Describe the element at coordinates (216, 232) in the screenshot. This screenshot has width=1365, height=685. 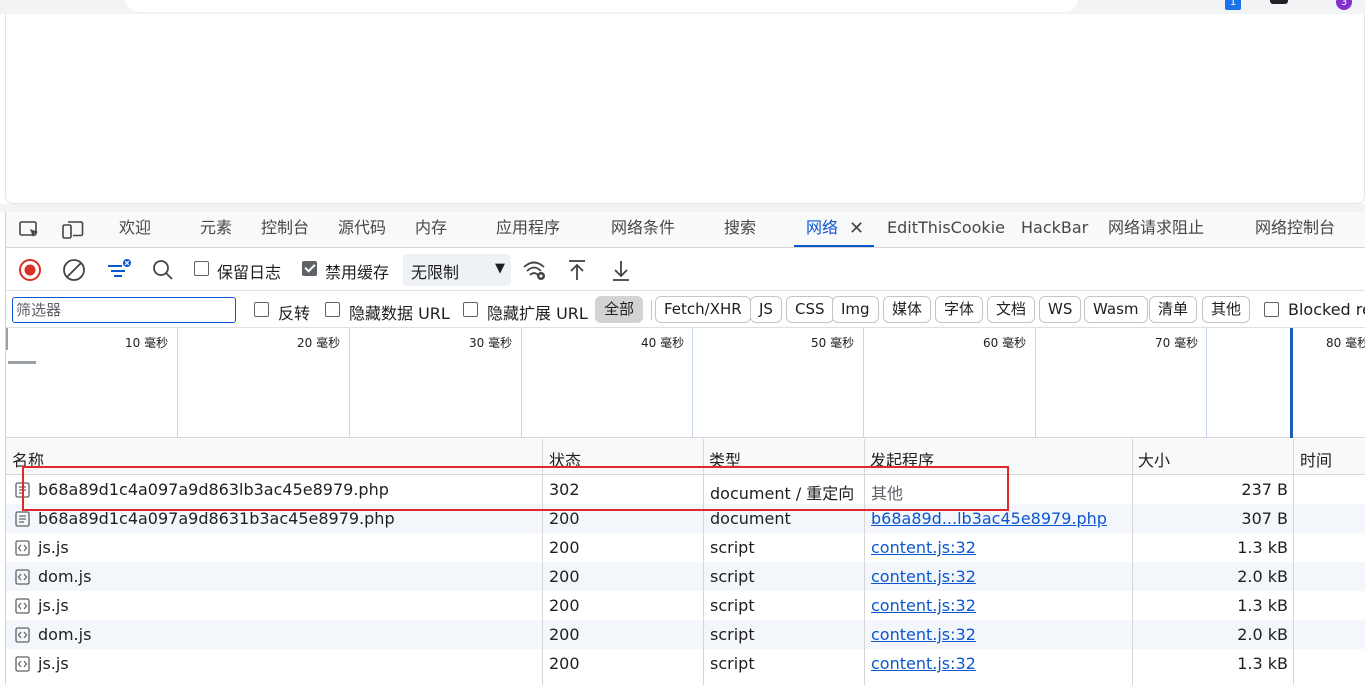
I see `tab-elements: 元素` at that location.